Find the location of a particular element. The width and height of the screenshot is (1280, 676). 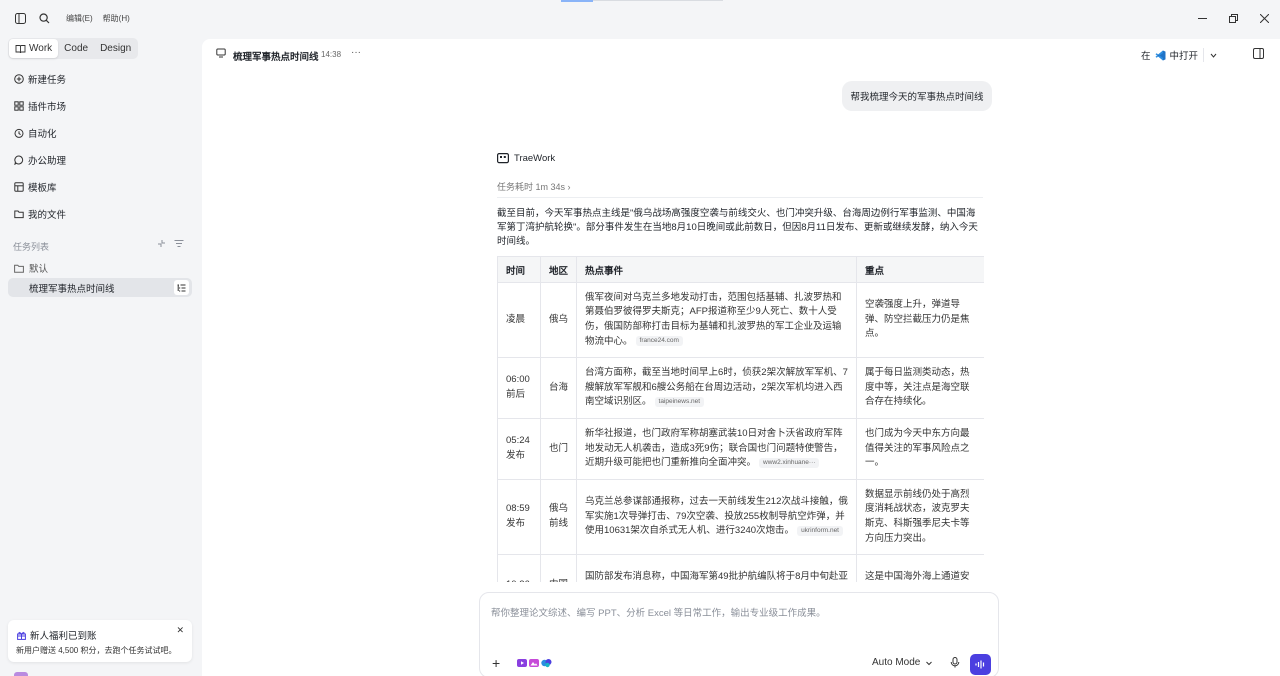

sidebar-item-label: 自动化 is located at coordinates (42, 134).